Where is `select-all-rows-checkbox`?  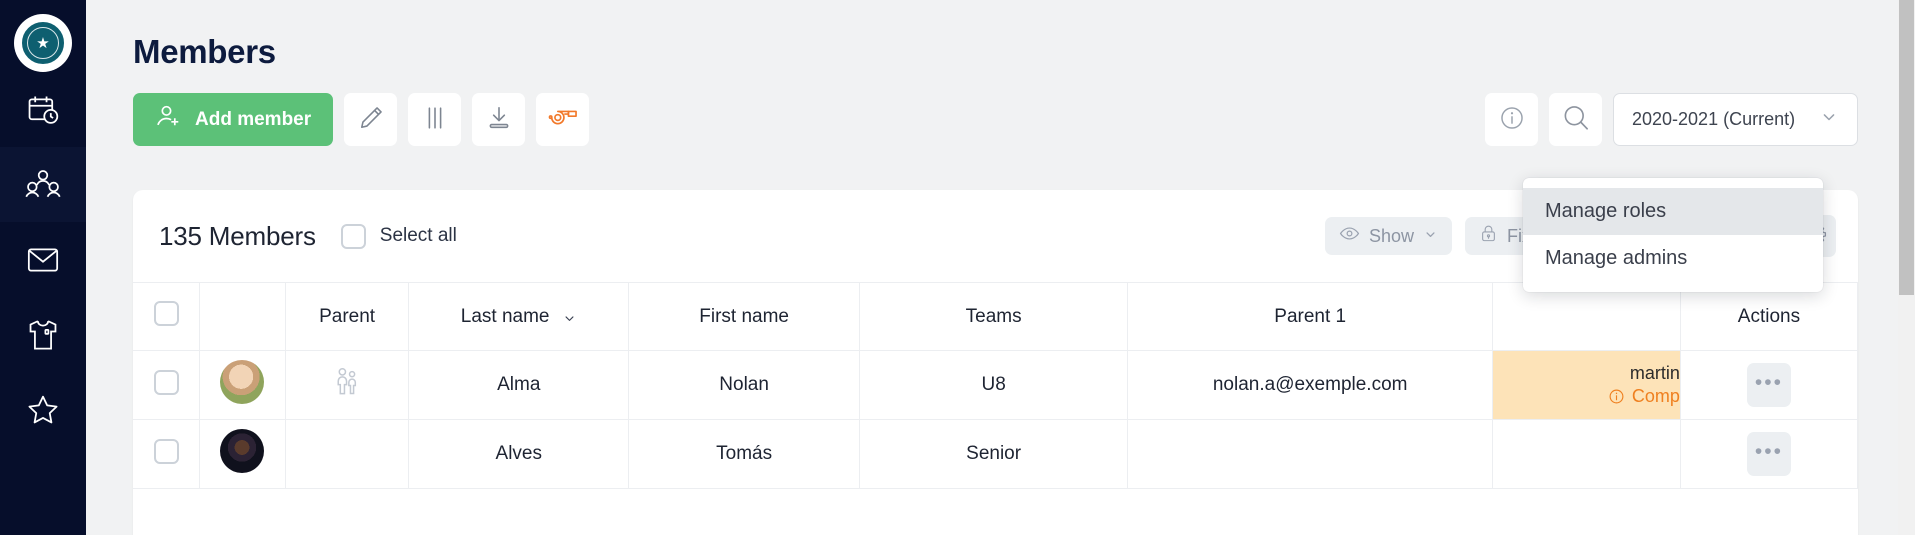
select-all-rows-checkbox is located at coordinates (166, 313).